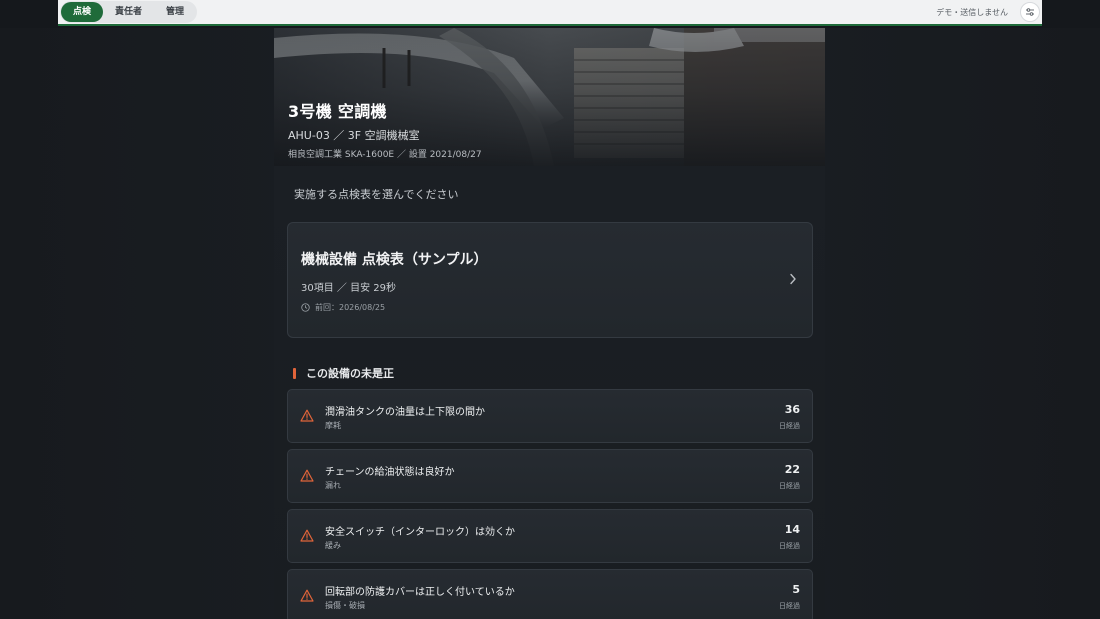 The height and width of the screenshot is (619, 1100). What do you see at coordinates (337, 111) in the screenshot?
I see `equipment-title: 3号機 空調機` at bounding box center [337, 111].